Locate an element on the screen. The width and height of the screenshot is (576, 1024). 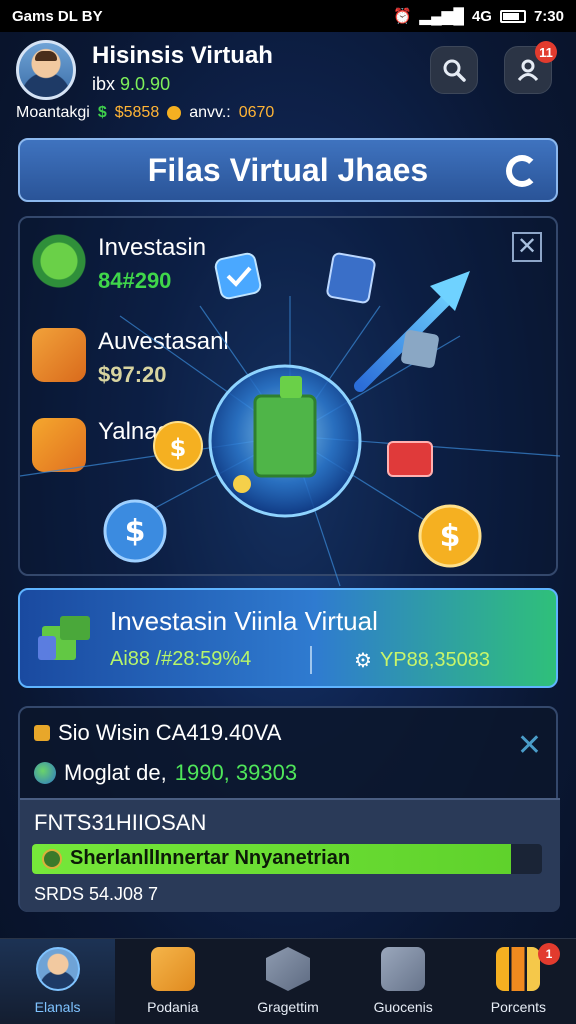
profile-icon is located at coordinates (528, 70).